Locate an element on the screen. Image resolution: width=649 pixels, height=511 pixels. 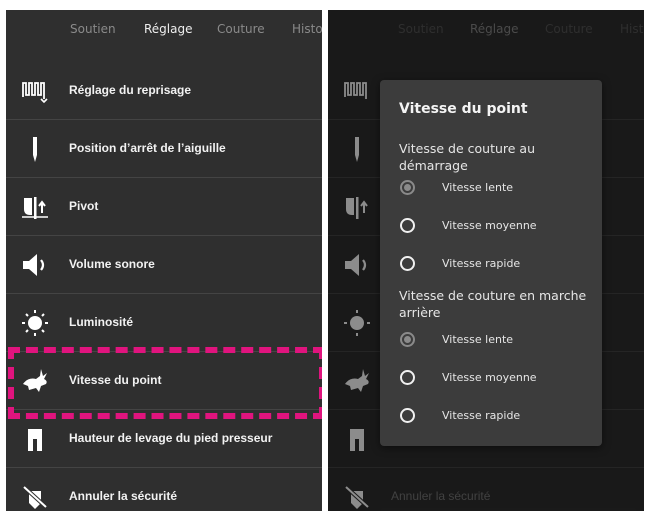
menu-label: Position d’arrêt de l’aiguille is located at coordinates (147, 148).